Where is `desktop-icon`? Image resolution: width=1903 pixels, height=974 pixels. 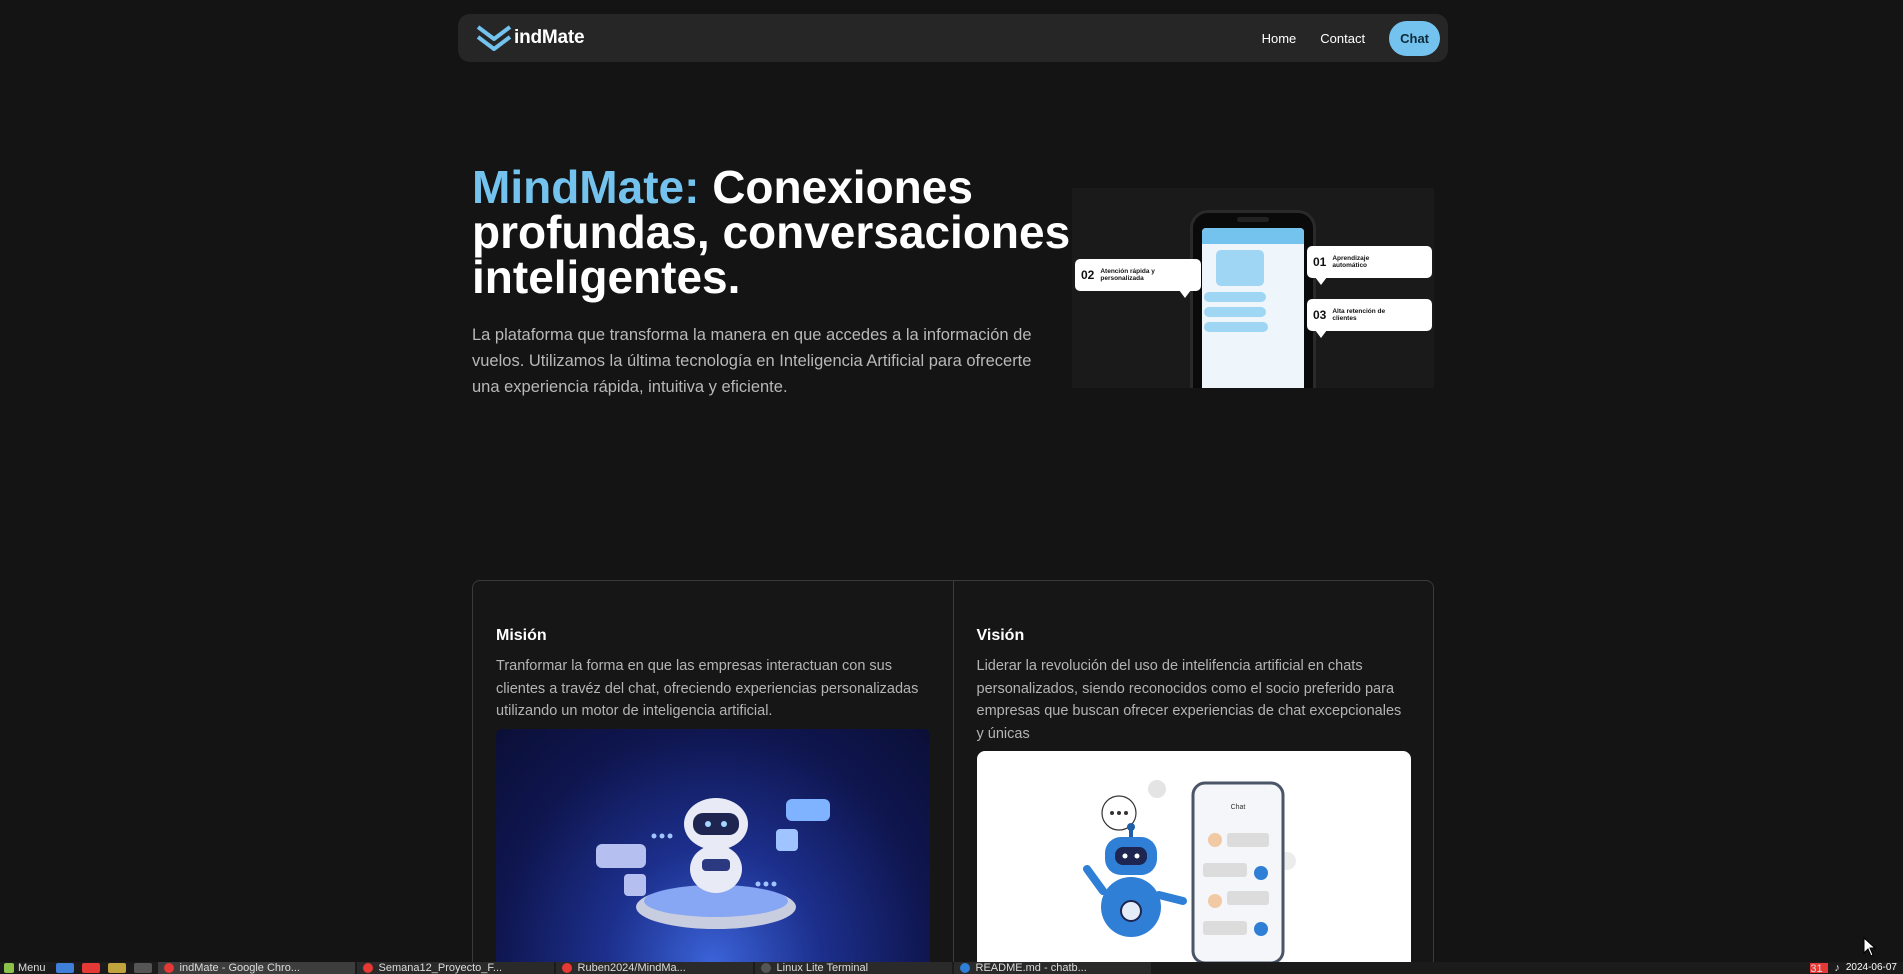 desktop-icon is located at coordinates (64, 968).